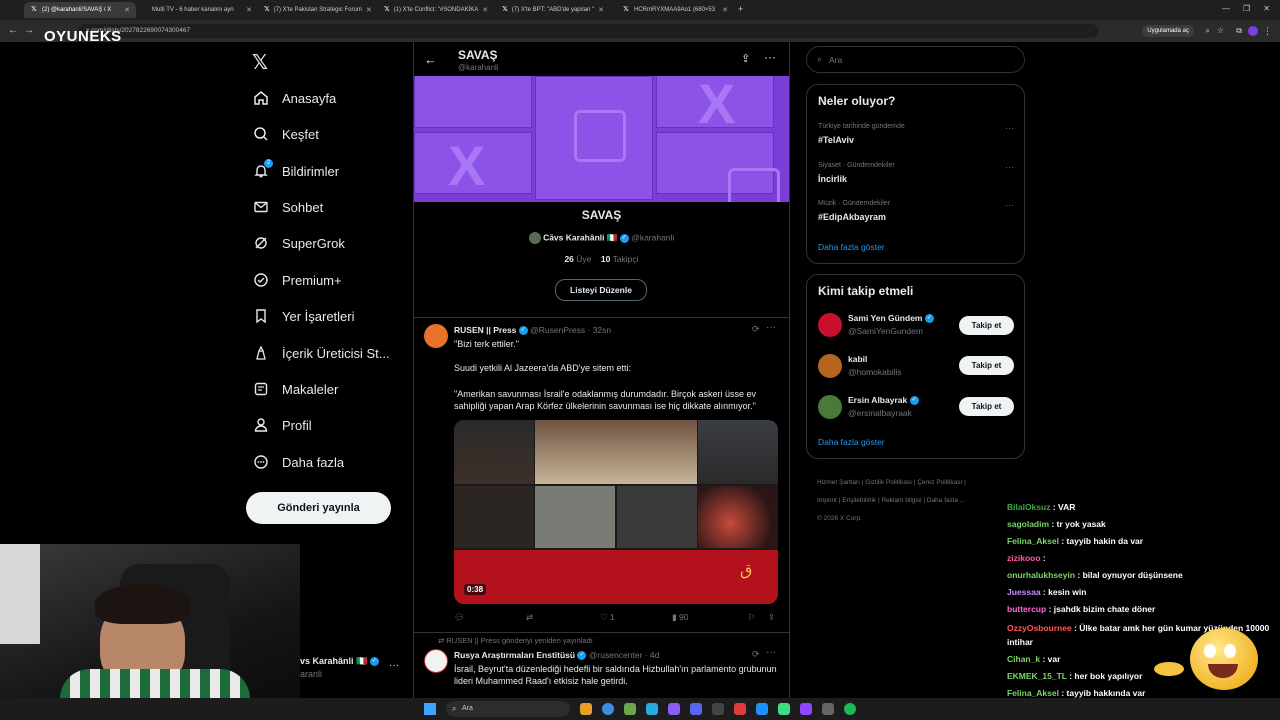 This screenshot has width=1280, height=720. What do you see at coordinates (1246, 8) in the screenshot?
I see `restore-icon: ❐` at bounding box center [1246, 8].